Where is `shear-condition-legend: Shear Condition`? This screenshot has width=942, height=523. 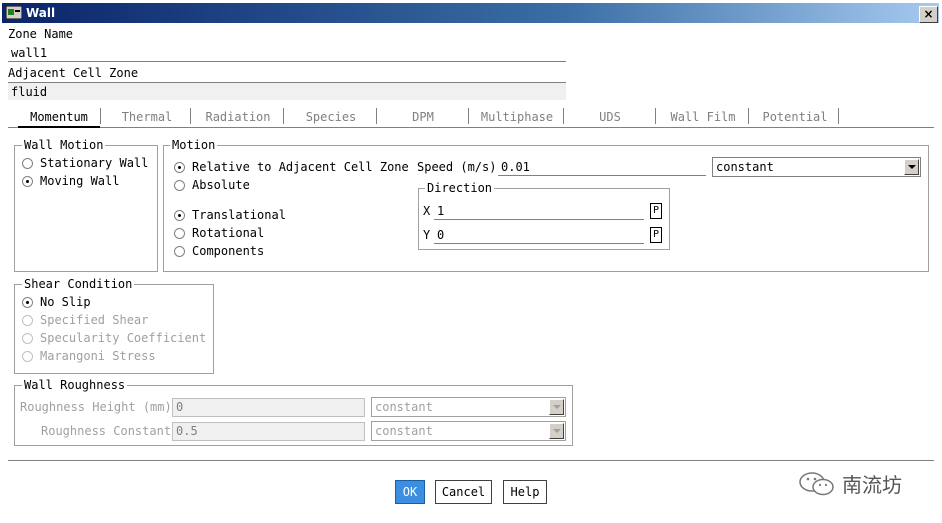
shear-condition-legend: Shear Condition is located at coordinates (78, 284).